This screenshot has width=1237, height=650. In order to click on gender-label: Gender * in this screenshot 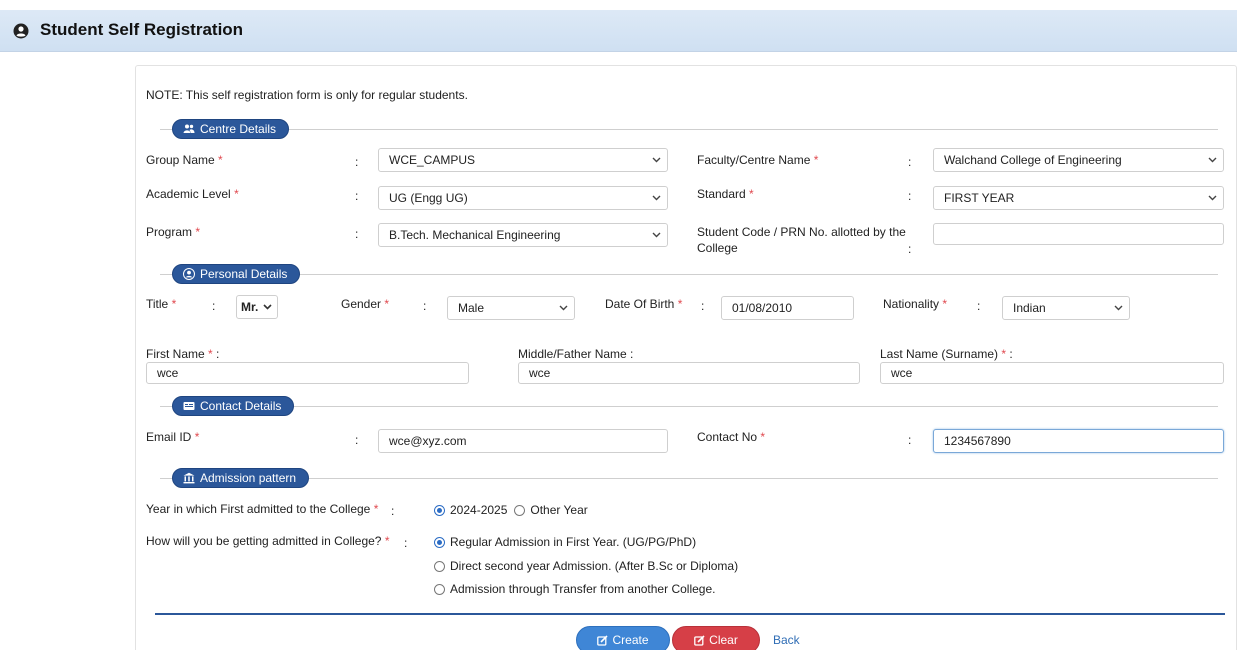, I will do `click(365, 304)`.